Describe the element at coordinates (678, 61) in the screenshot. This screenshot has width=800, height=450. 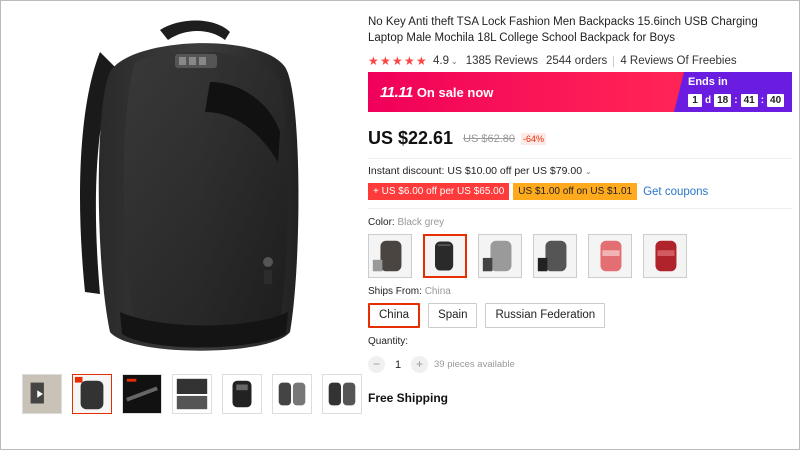
I see `freebies-reviews-link: 4 Reviews Of Freebies` at that location.